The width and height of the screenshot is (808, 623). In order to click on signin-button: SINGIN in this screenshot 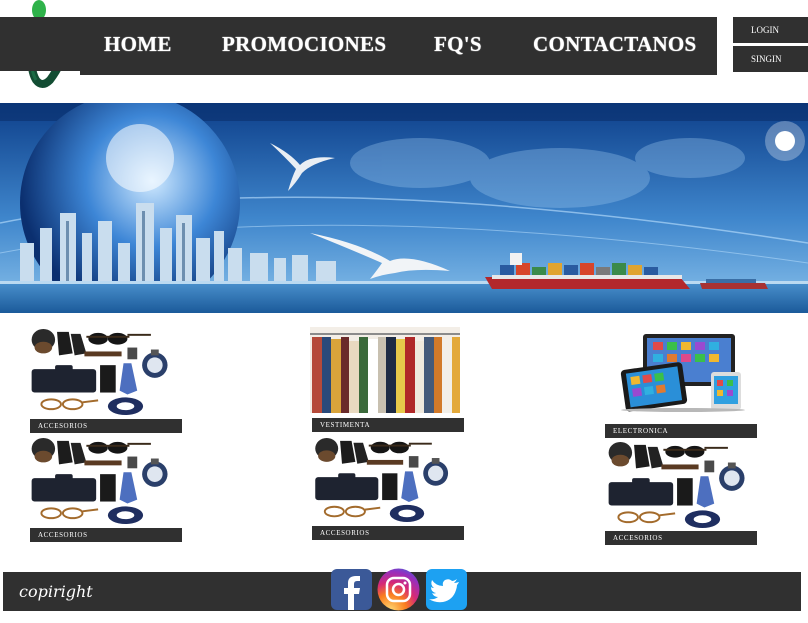, I will do `click(770, 59)`.